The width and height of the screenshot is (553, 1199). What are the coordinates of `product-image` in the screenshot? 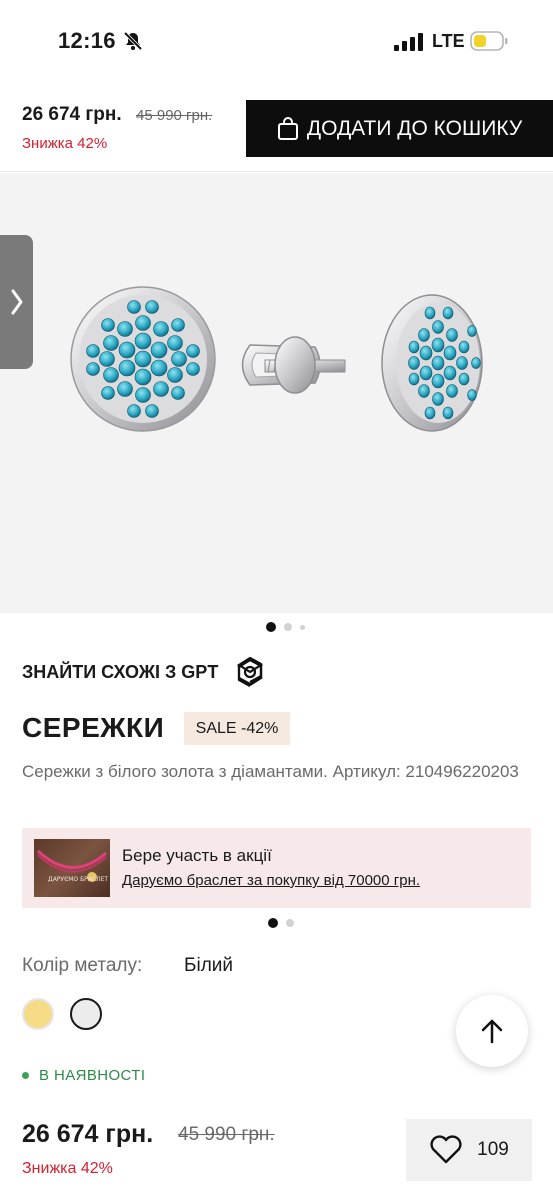 It's located at (276, 359).